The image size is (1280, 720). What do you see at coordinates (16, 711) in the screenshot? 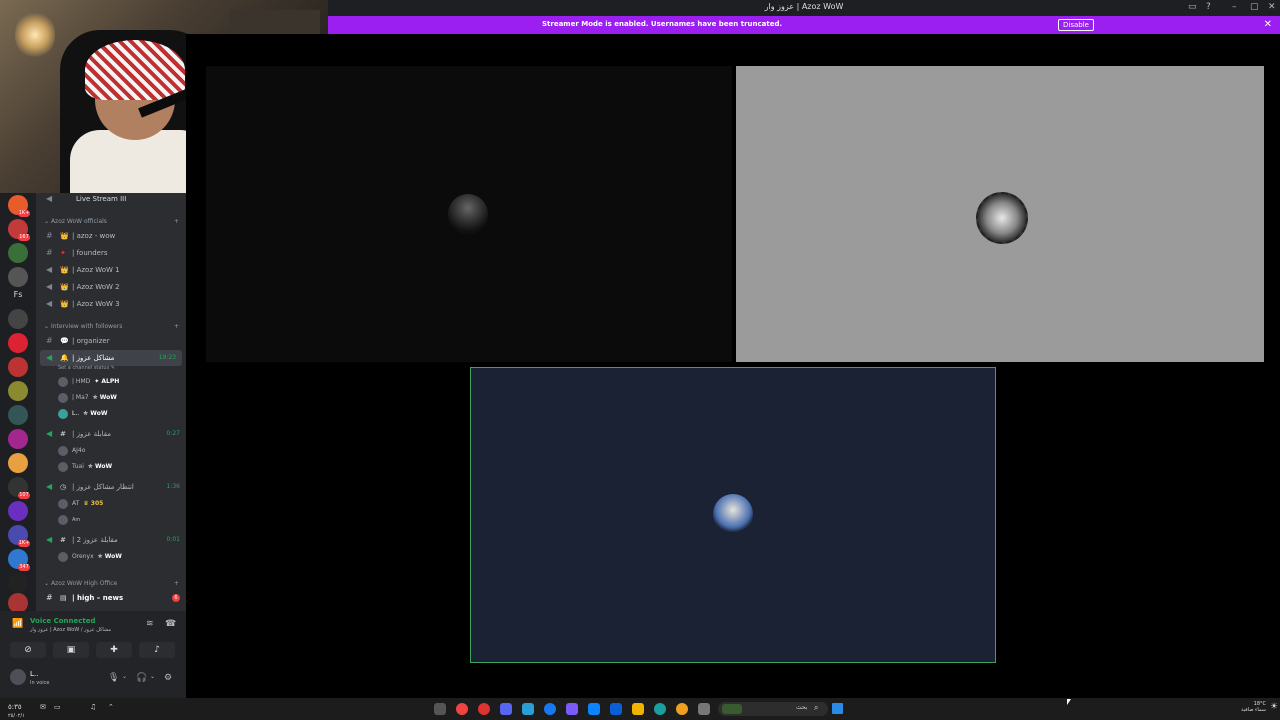
I see `taskbar-clock: ٥:٣٥ ٢٥/٠٢/١` at bounding box center [16, 711].